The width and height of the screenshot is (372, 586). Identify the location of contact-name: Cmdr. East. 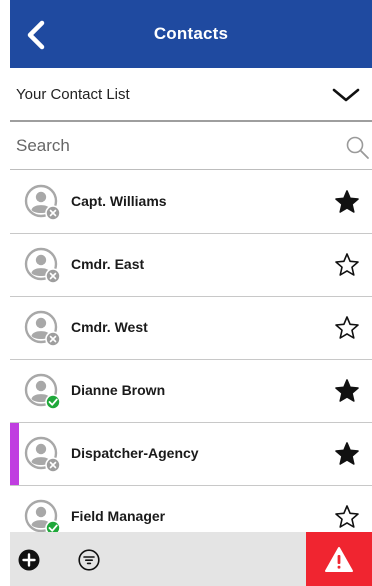
(108, 264).